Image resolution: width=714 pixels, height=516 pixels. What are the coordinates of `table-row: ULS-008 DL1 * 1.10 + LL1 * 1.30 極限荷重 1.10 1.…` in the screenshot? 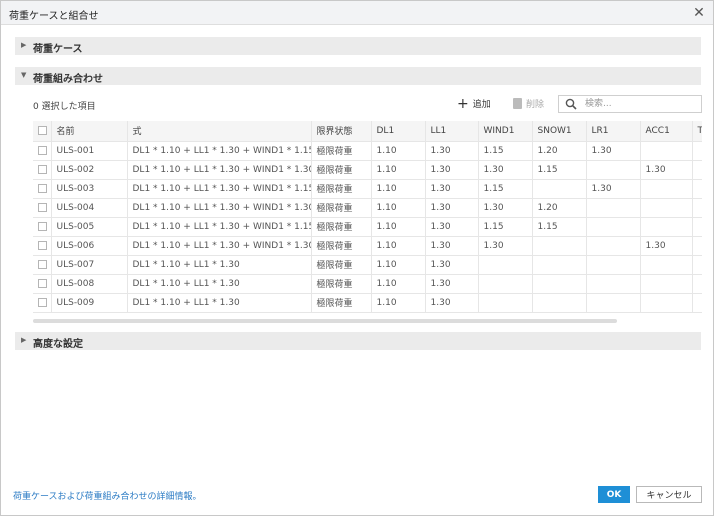 It's located at (367, 284).